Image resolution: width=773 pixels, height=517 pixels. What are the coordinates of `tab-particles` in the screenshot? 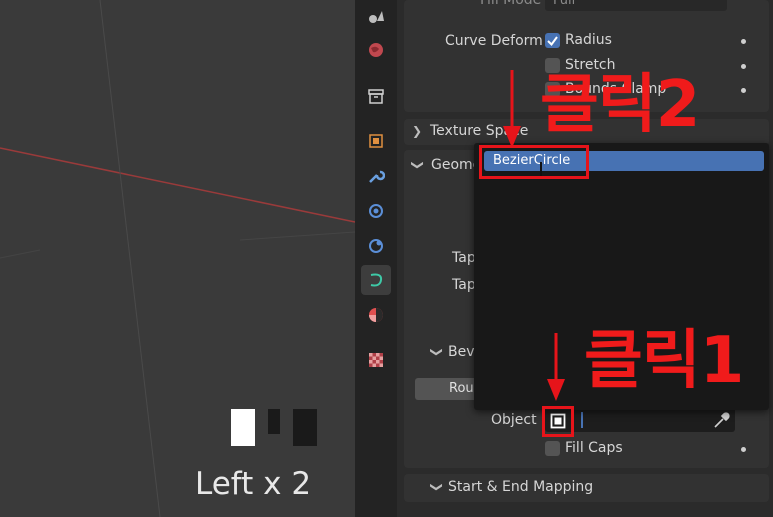 It's located at (376, 211).